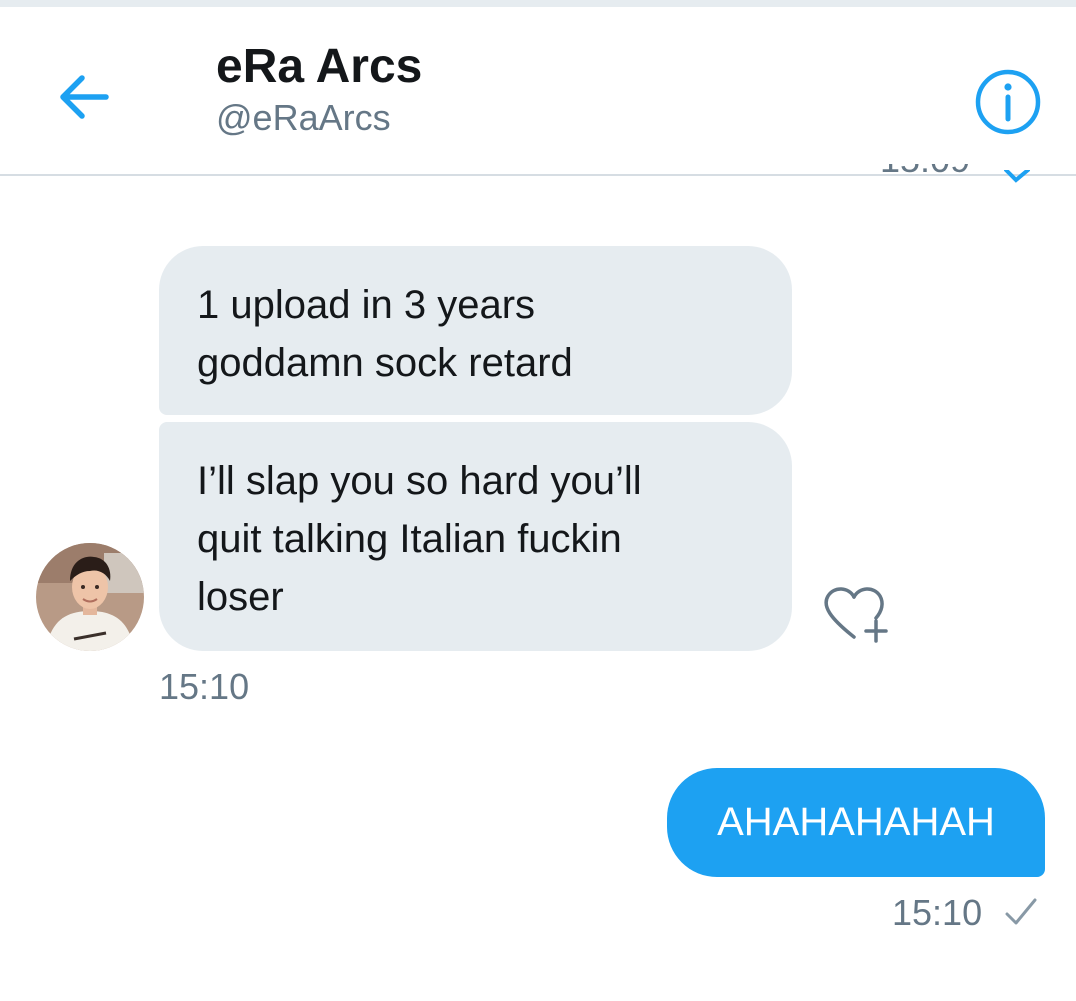 This screenshot has width=1076, height=1001. What do you see at coordinates (538, 3) in the screenshot?
I see `status-strip` at bounding box center [538, 3].